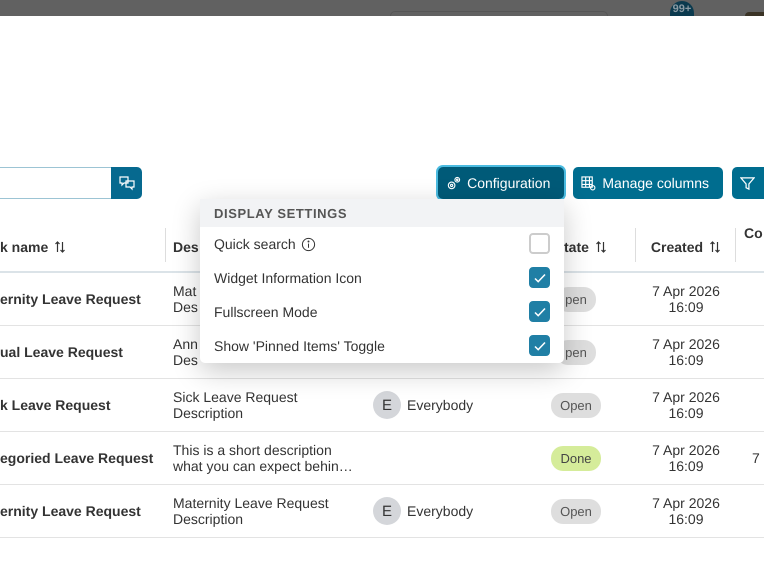  Describe the element at coordinates (576, 458) in the screenshot. I see `state-badge: Done` at that location.